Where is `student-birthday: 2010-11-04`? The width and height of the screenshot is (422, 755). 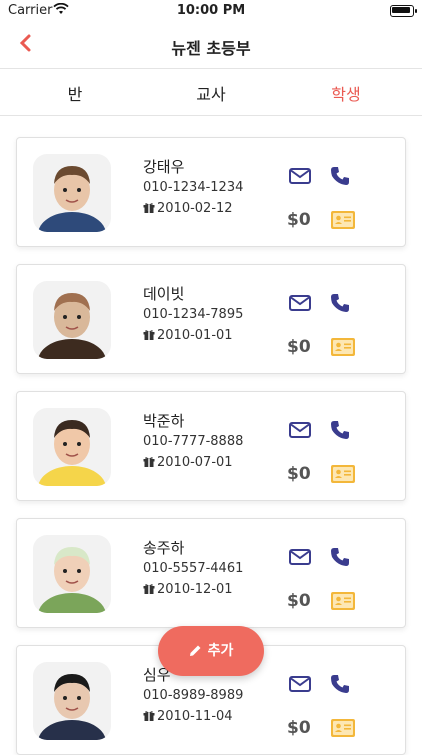 student-birthday: 2010-11-04 is located at coordinates (188, 716).